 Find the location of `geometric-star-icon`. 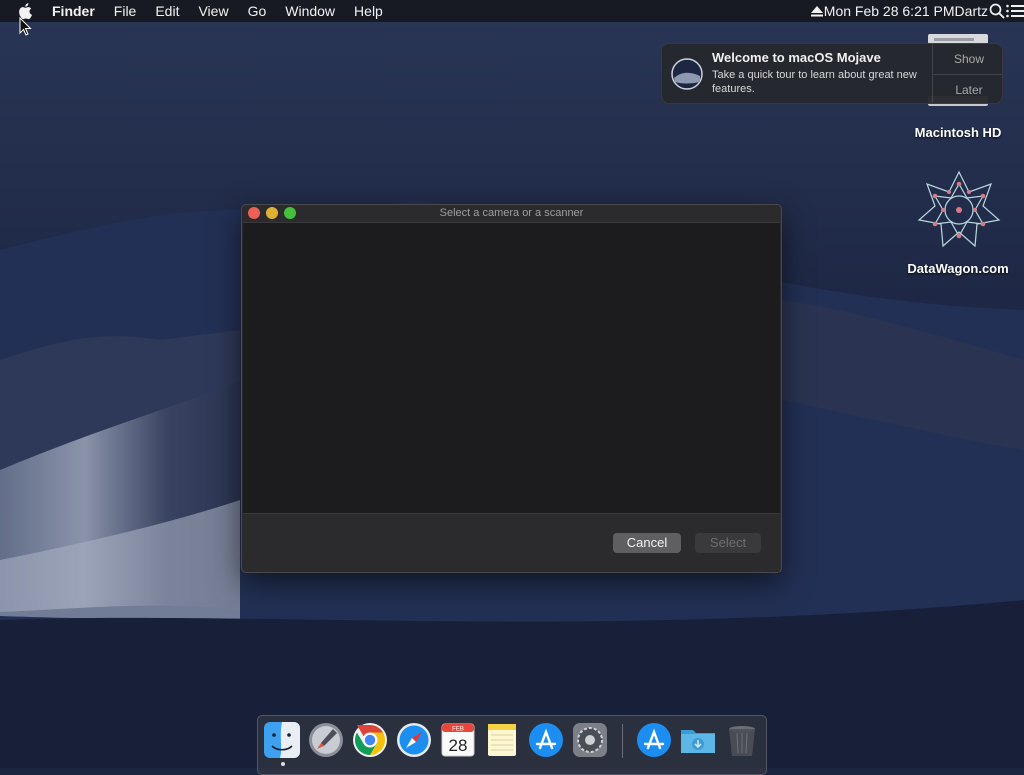

geometric-star-icon is located at coordinates (959, 210).